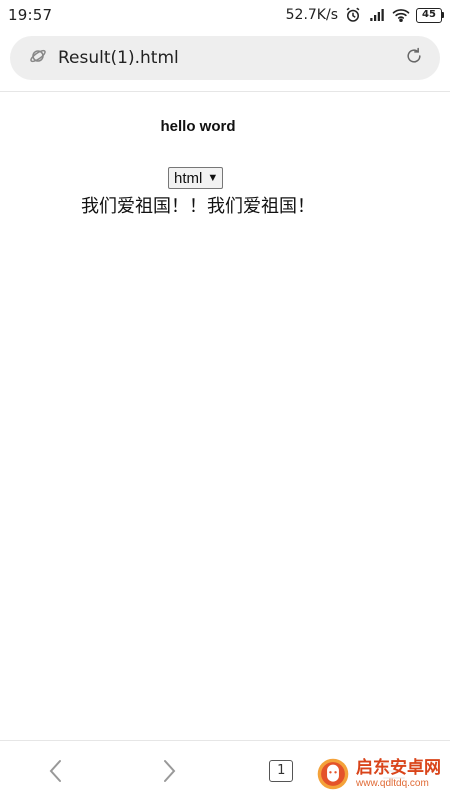 This screenshot has height=800, width=450. Describe the element at coordinates (398, 768) in the screenshot. I see `watermark-title: 启东安卓网` at that location.